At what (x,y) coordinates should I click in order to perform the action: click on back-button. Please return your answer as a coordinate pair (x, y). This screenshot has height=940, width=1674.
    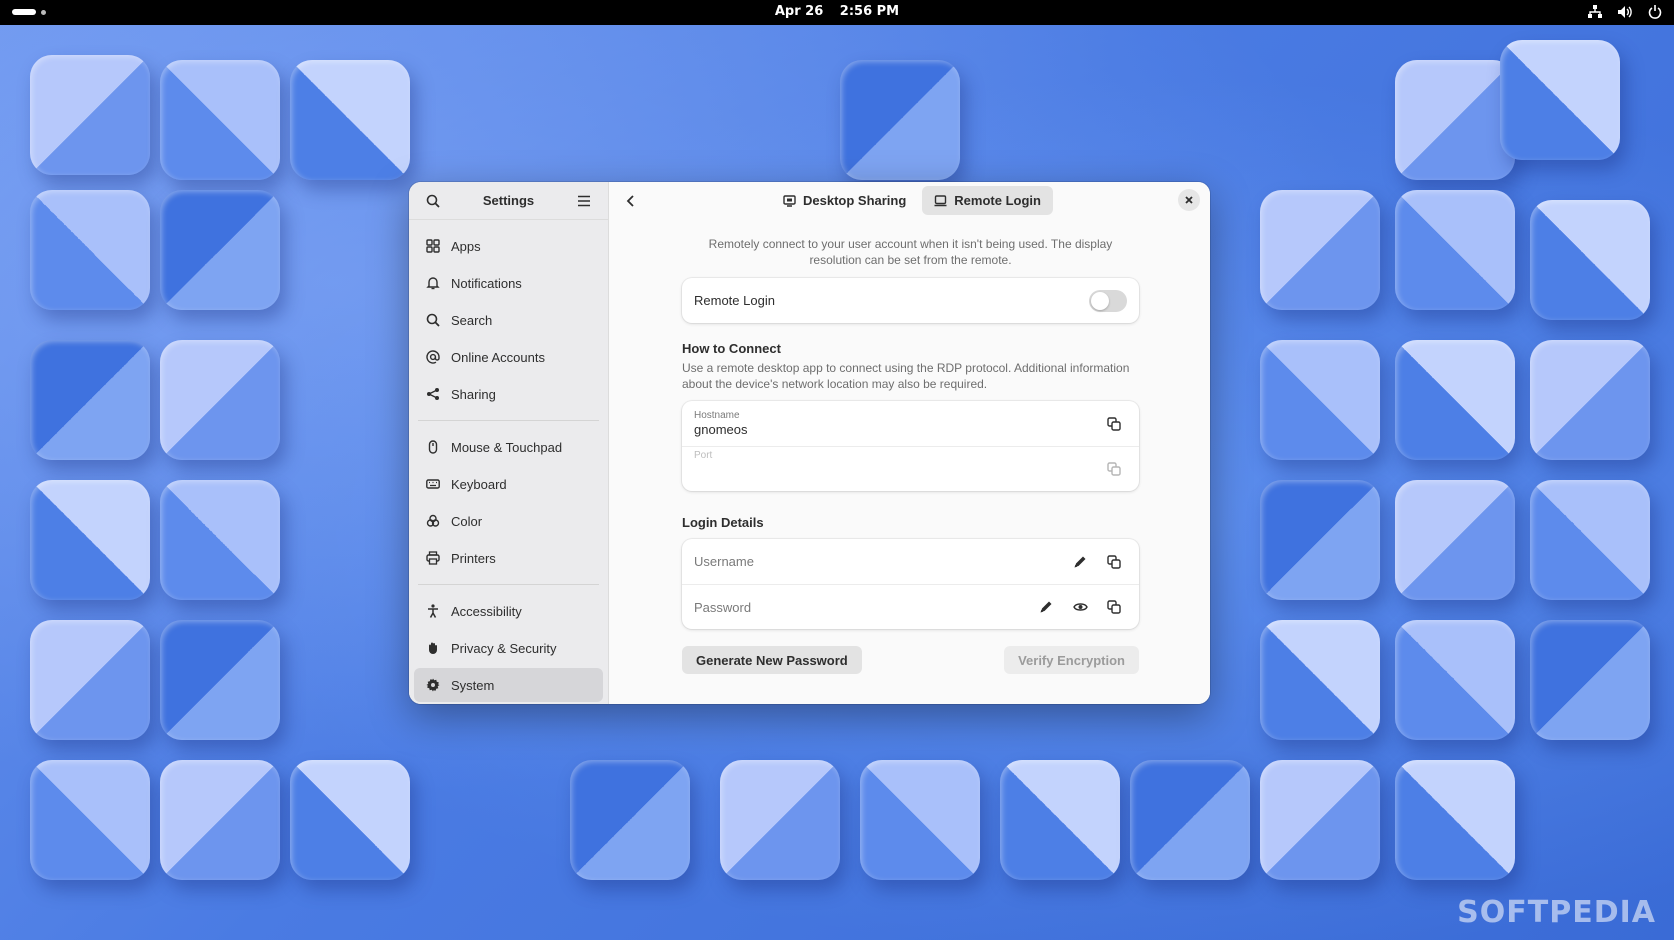
    Looking at the image, I should click on (631, 201).